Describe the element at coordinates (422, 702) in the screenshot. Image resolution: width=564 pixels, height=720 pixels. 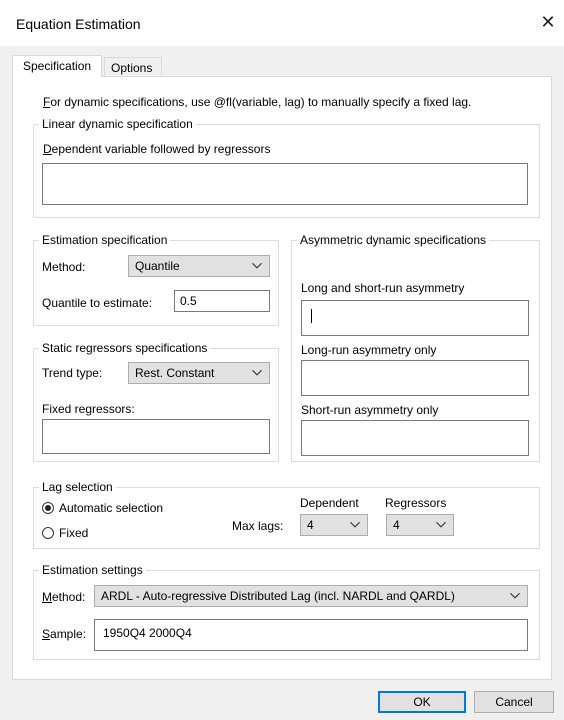
I see `ok-button: OK` at that location.